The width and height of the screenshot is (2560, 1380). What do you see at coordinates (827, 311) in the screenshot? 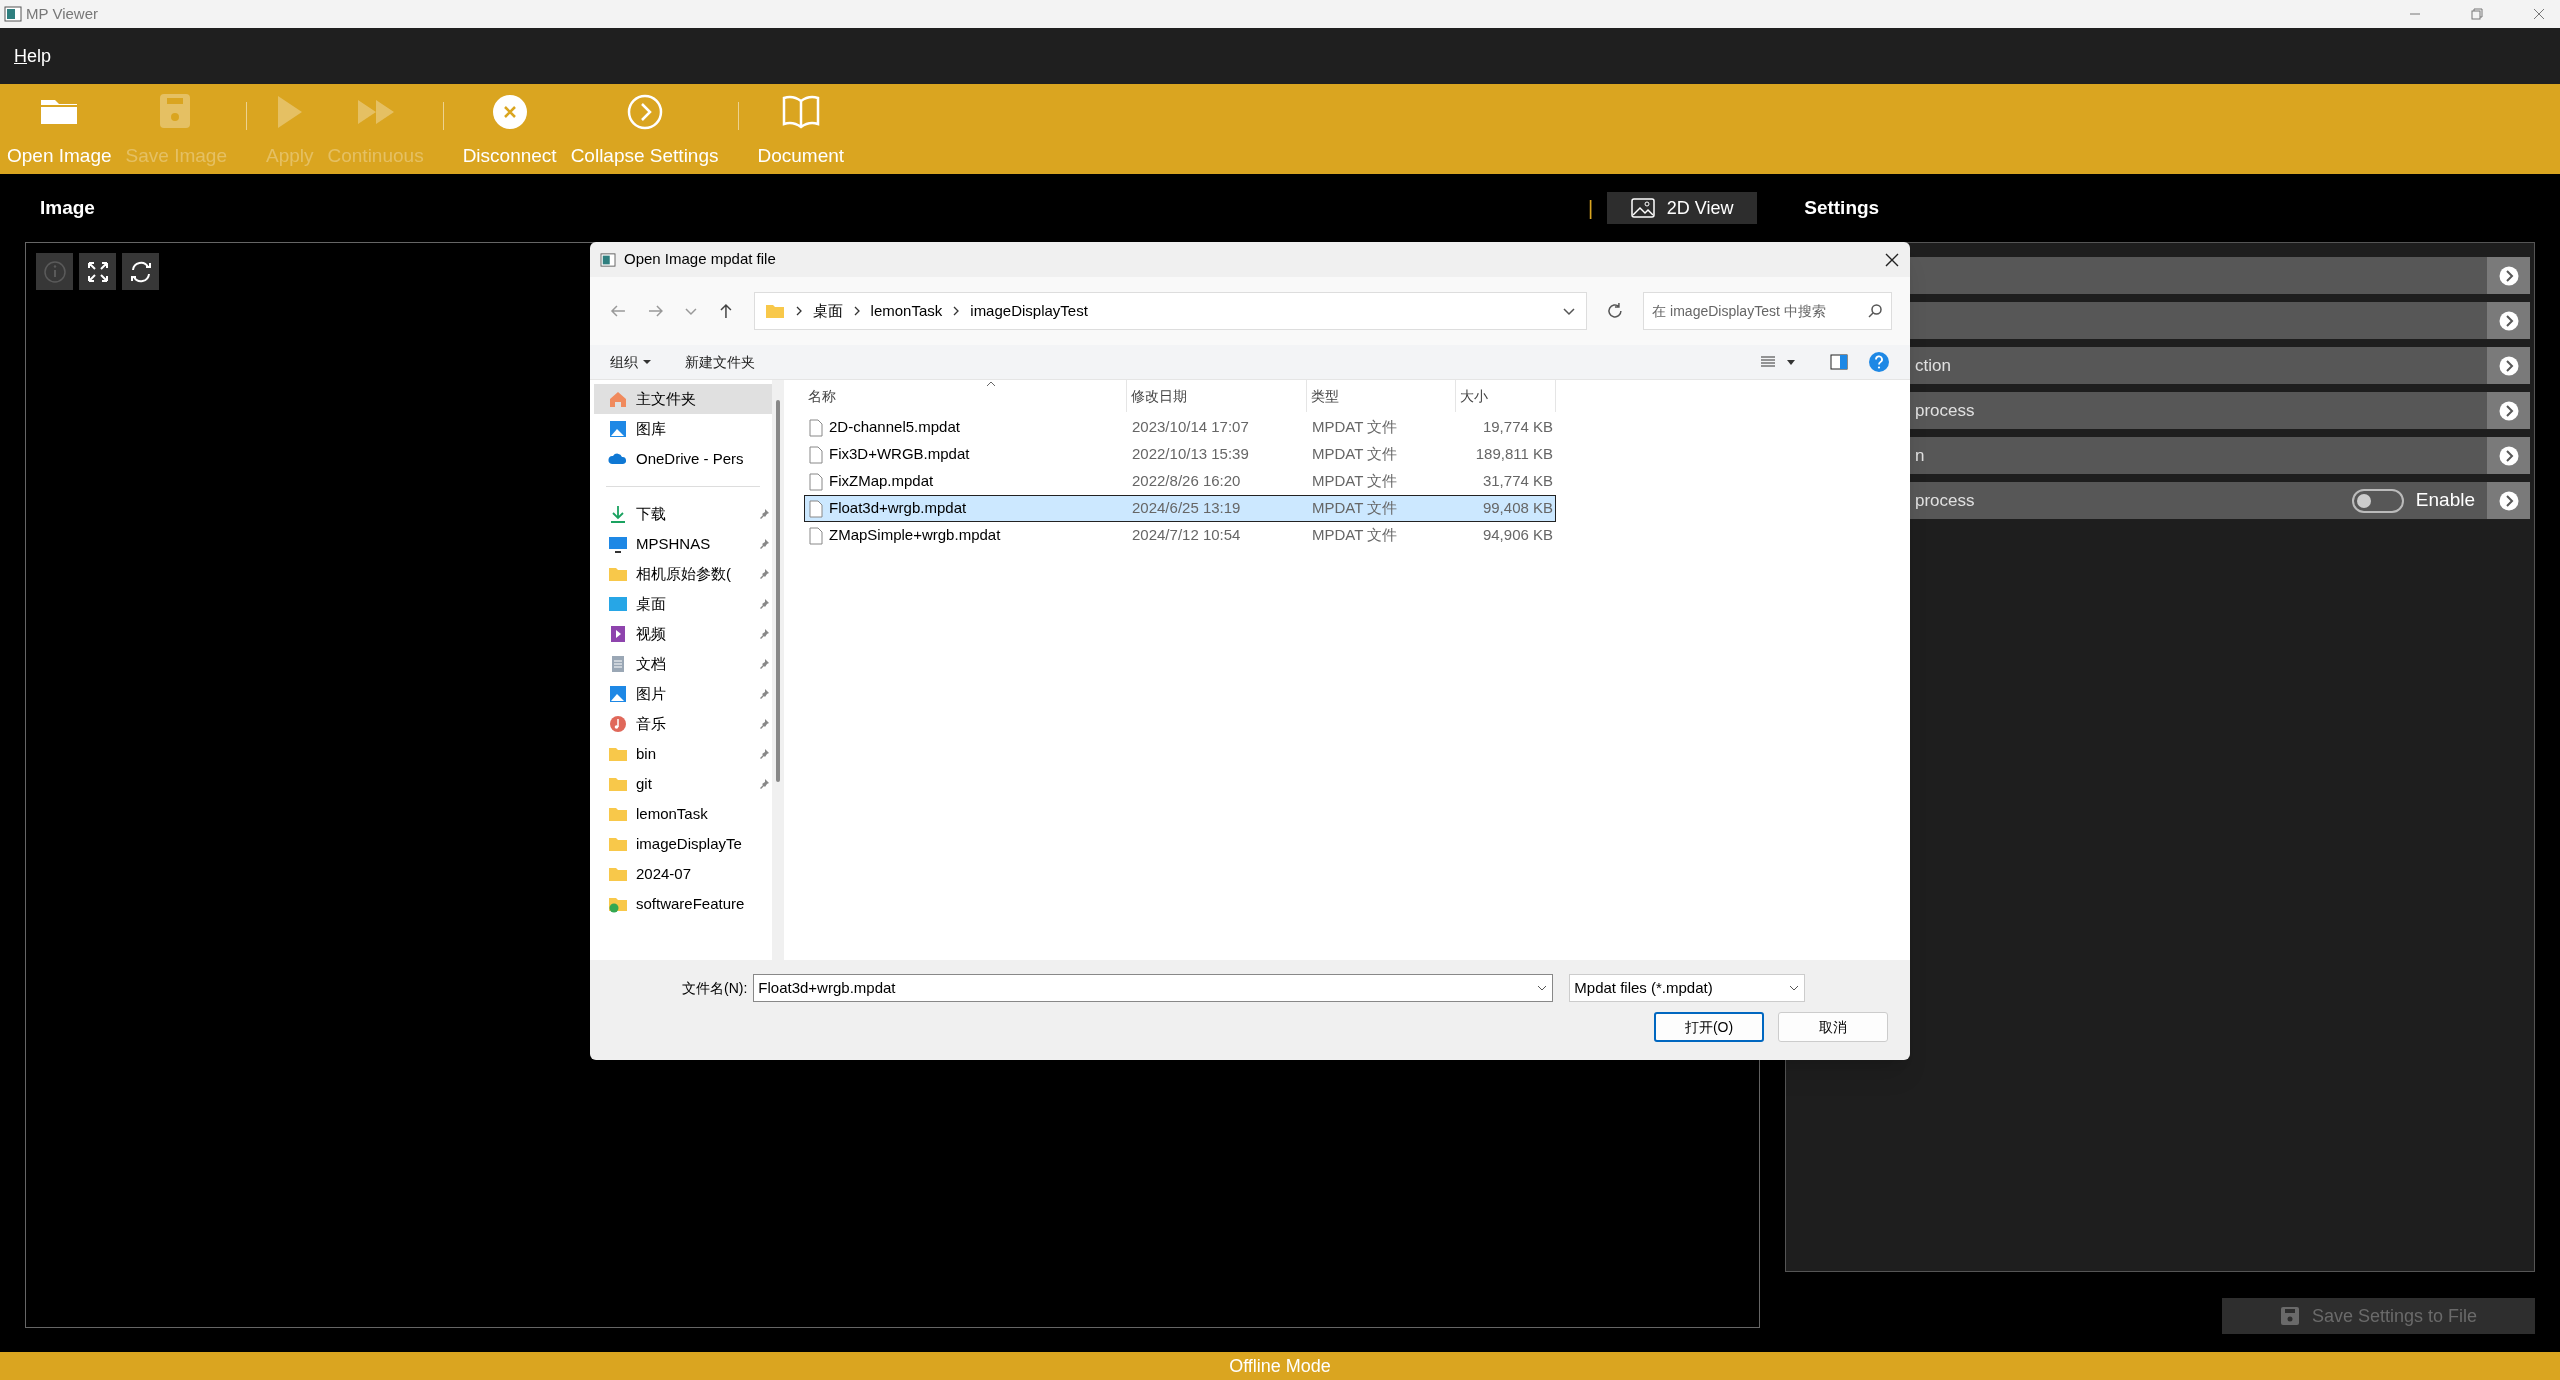
I see `breadcrumb-item: 桌面` at bounding box center [827, 311].